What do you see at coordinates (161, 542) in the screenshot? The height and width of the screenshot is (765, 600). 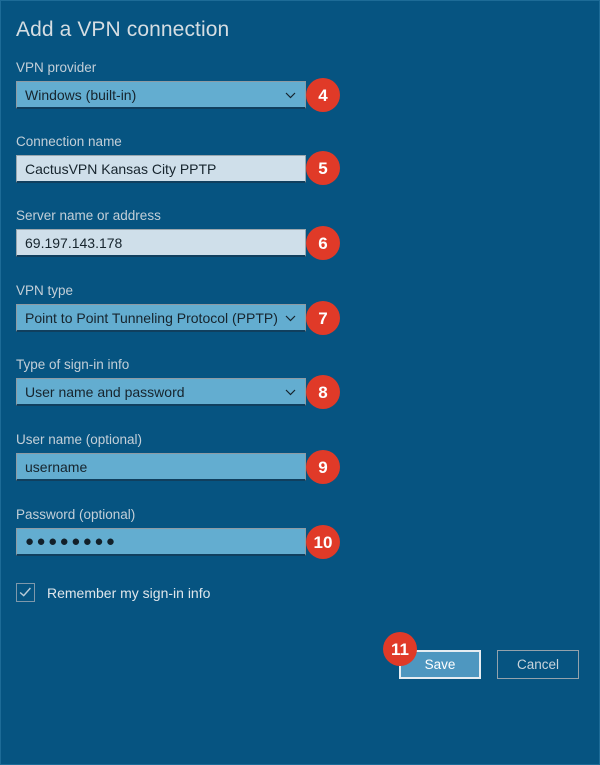 I see `password-input: ●●●●●●●●` at bounding box center [161, 542].